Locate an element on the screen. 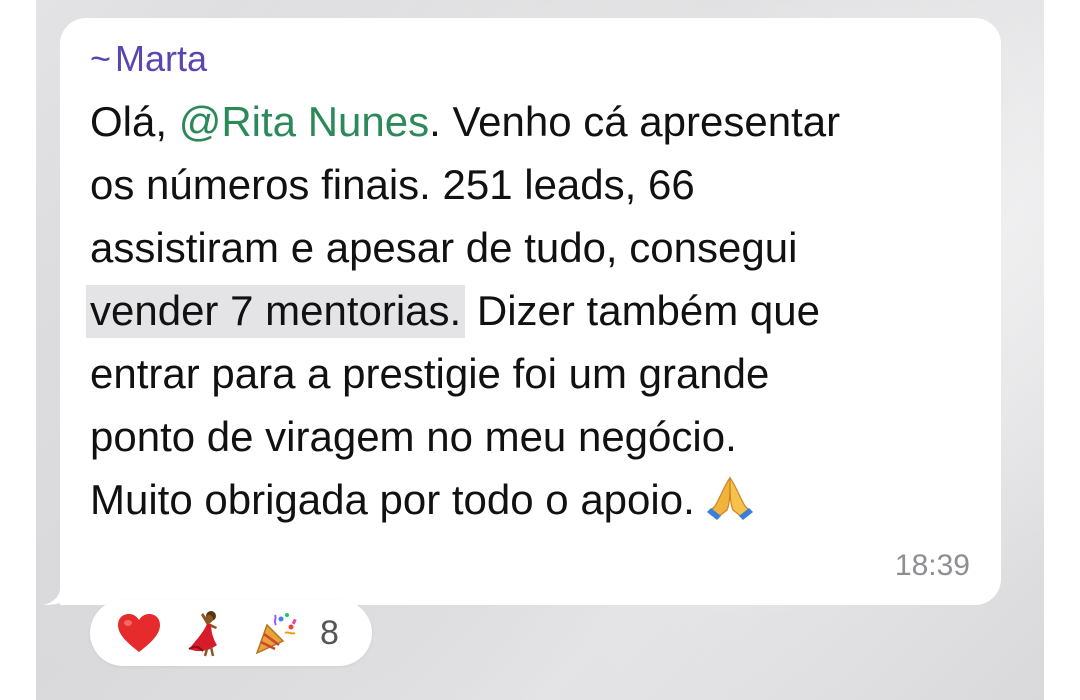 The height and width of the screenshot is (700, 1080). reaction-count: 8 is located at coordinates (329, 632).